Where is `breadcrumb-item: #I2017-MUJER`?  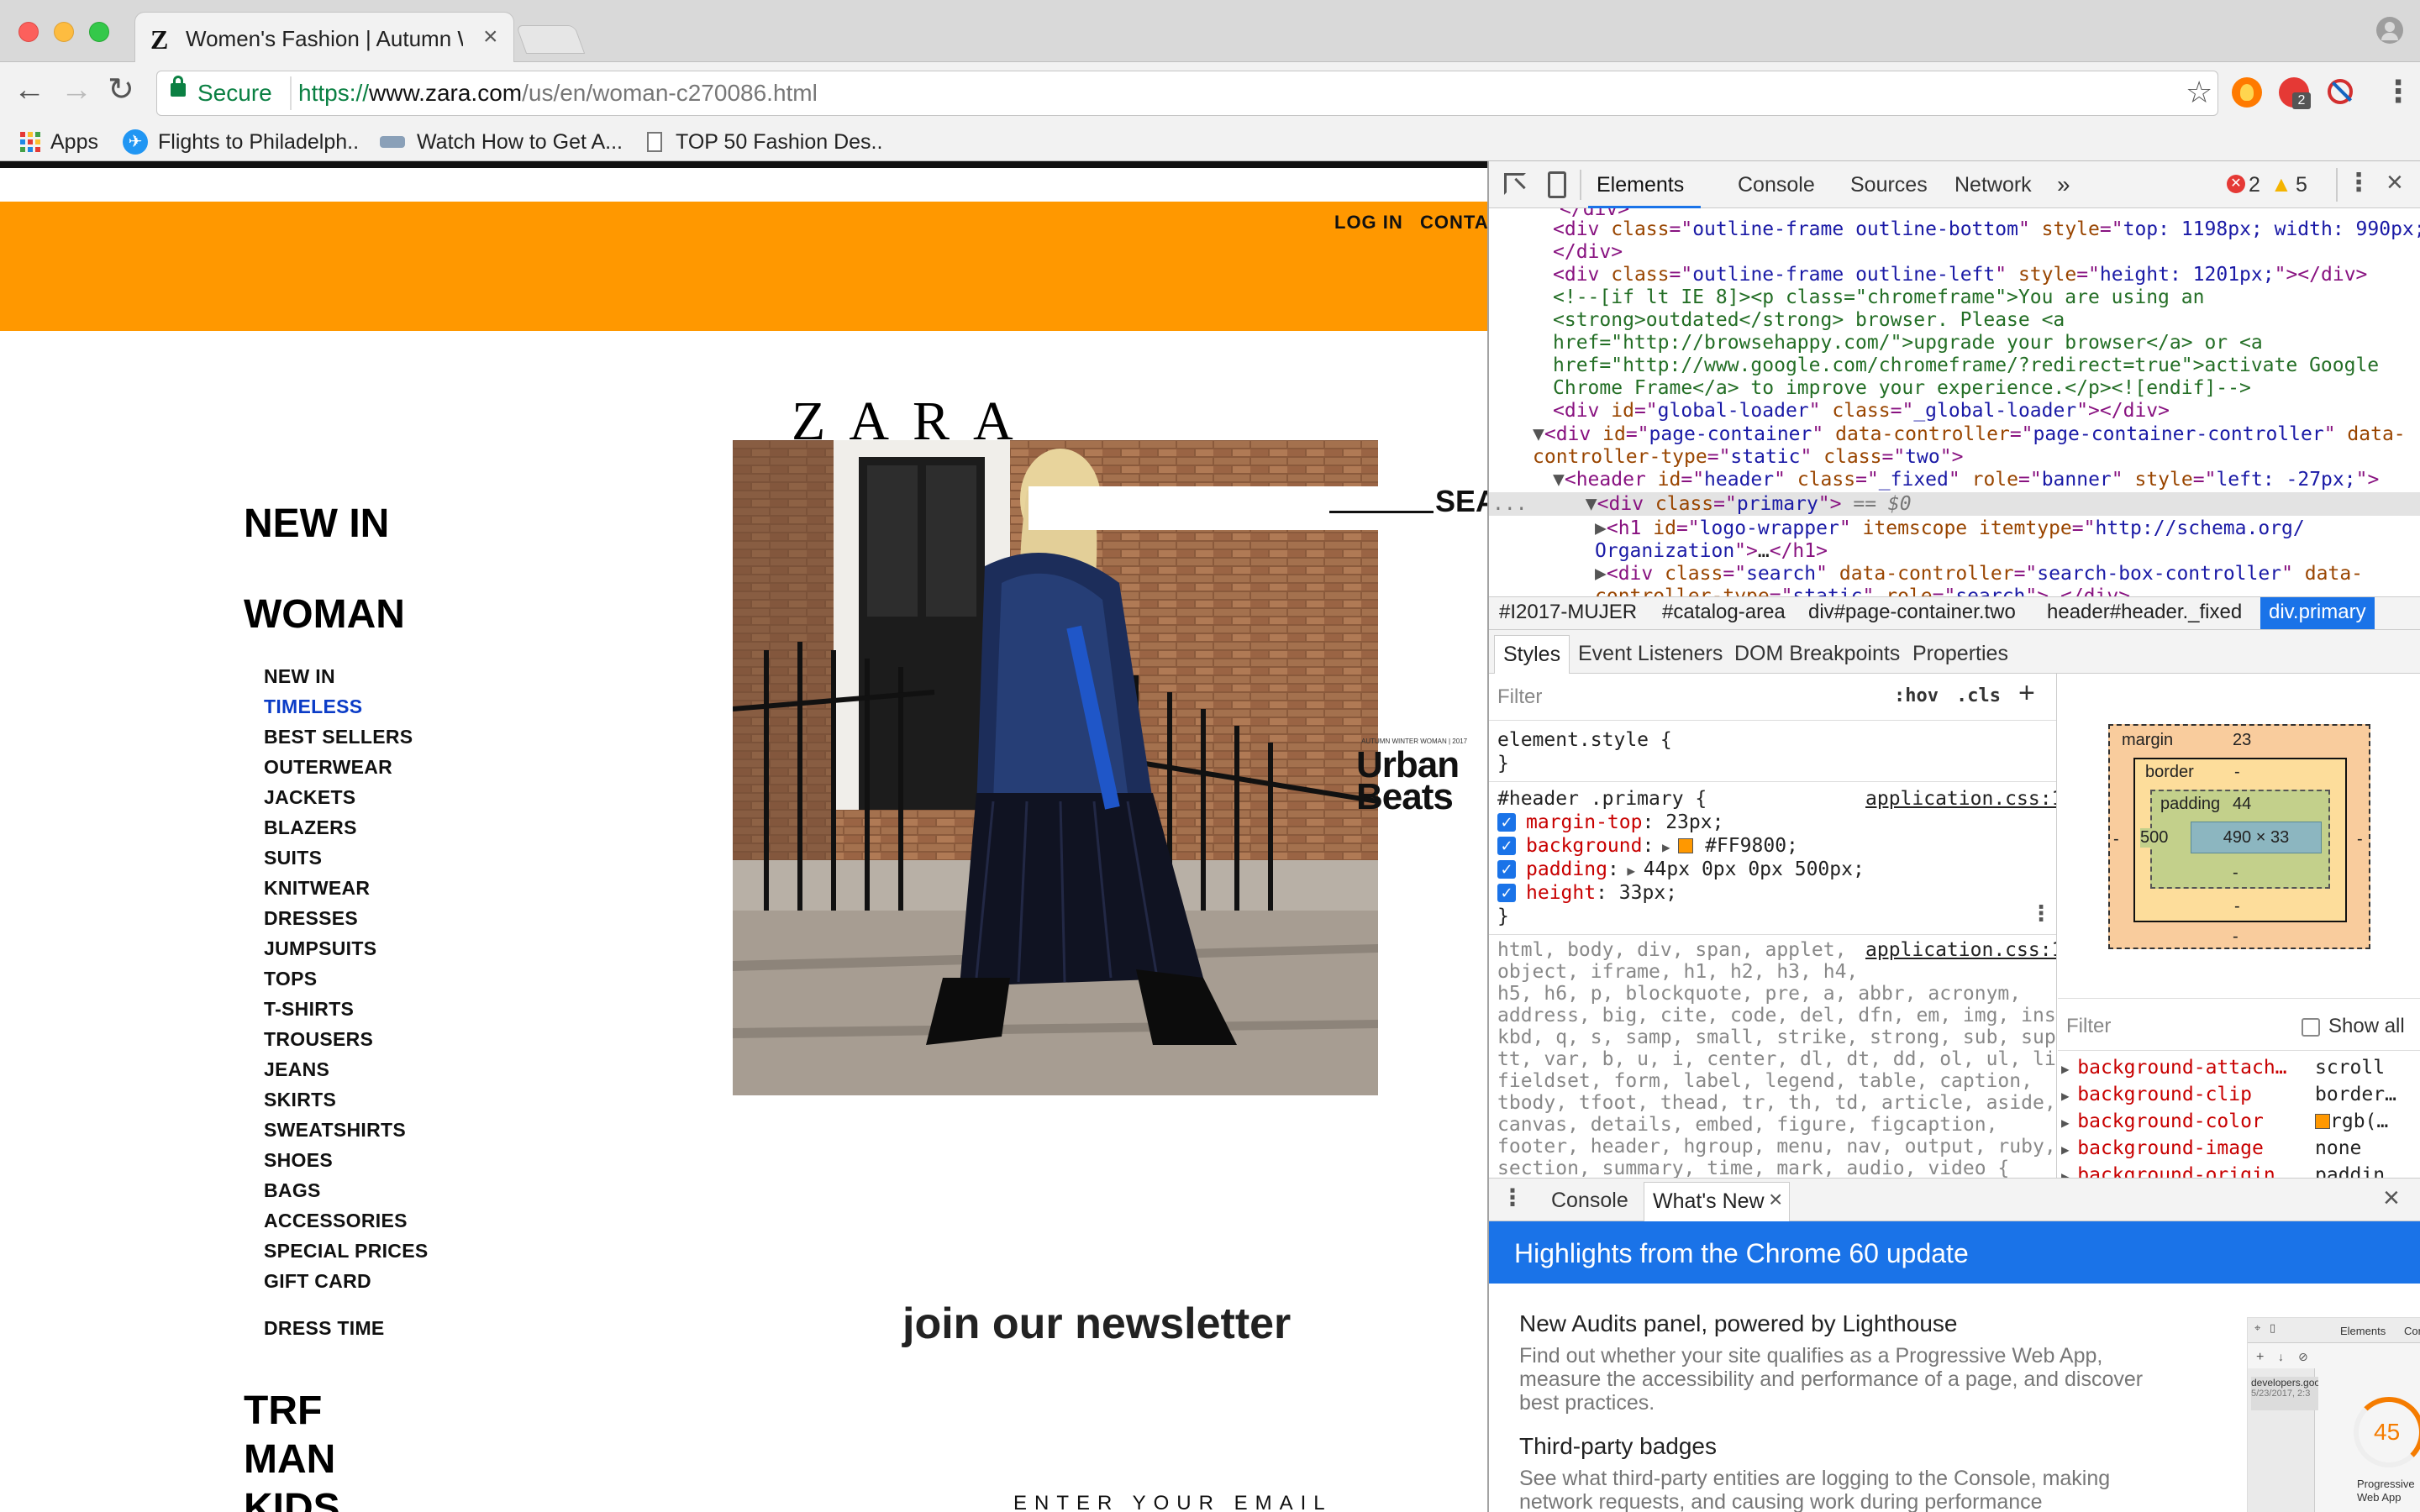
breadcrumb-item: #I2017-MUJER is located at coordinates (1568, 612).